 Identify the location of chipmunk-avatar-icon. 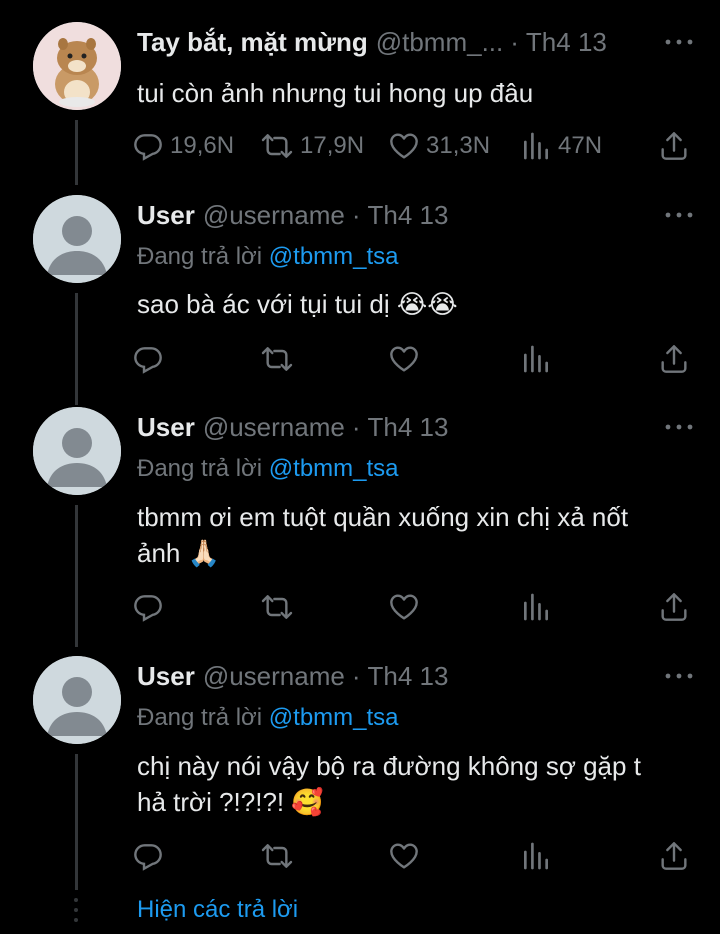
(77, 66).